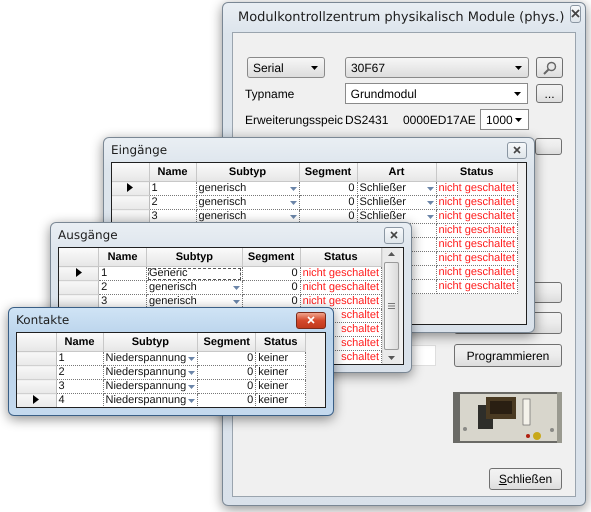  I want to click on search-icon, so click(549, 67).